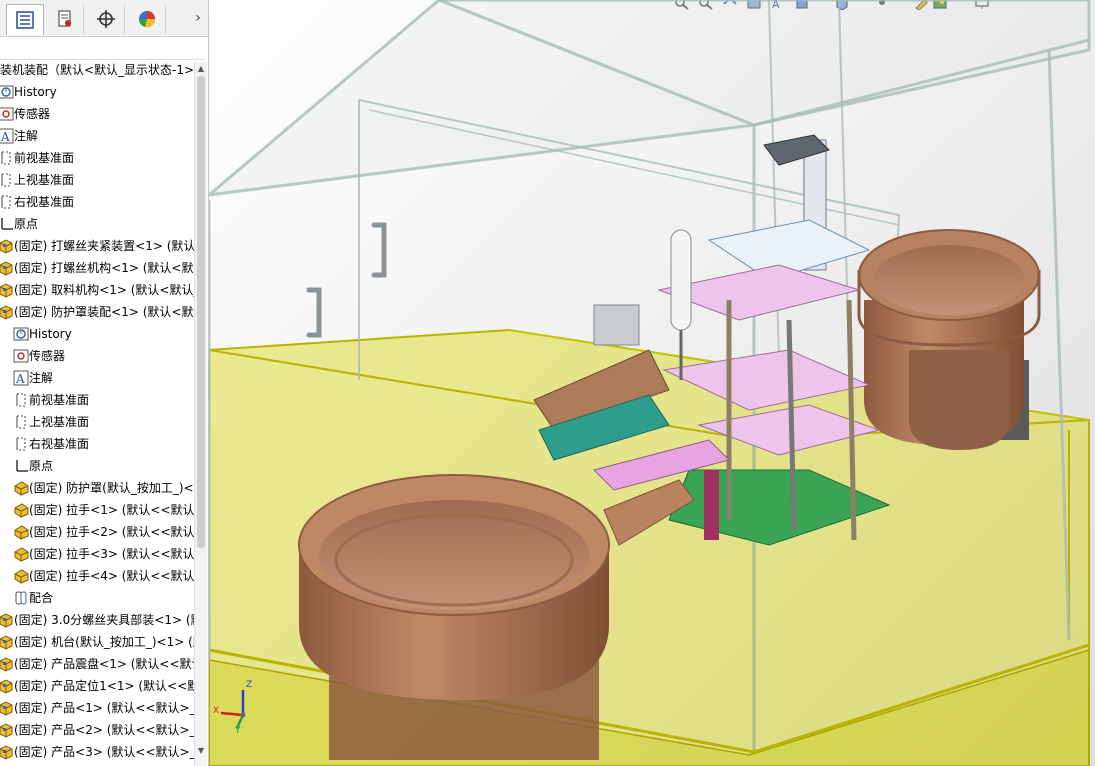 The width and height of the screenshot is (1095, 766). What do you see at coordinates (201, 312) in the screenshot?
I see `scroll-thumb` at bounding box center [201, 312].